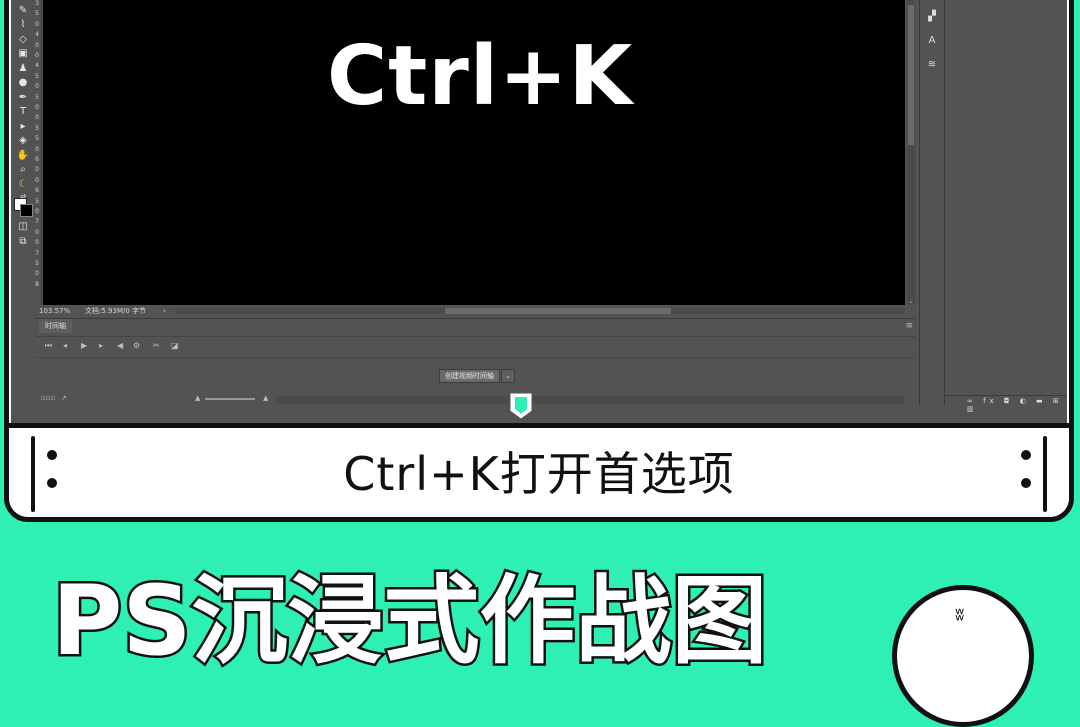 This screenshot has width=1080, height=727. I want to click on caption-text: Ctrl+K打开首选项, so click(539, 474).